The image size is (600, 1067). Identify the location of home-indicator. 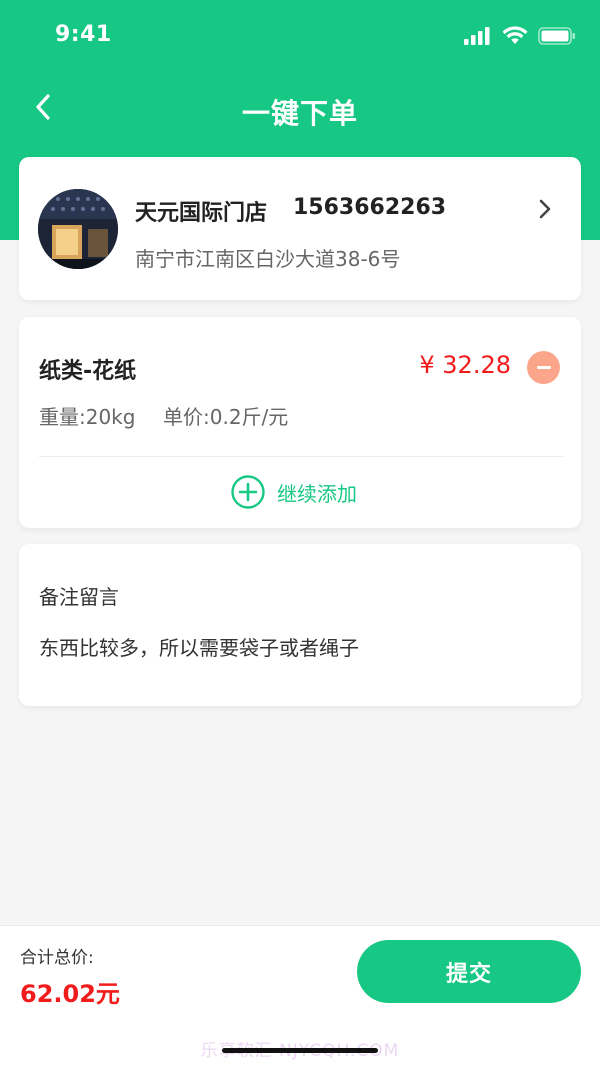
(300, 1050).